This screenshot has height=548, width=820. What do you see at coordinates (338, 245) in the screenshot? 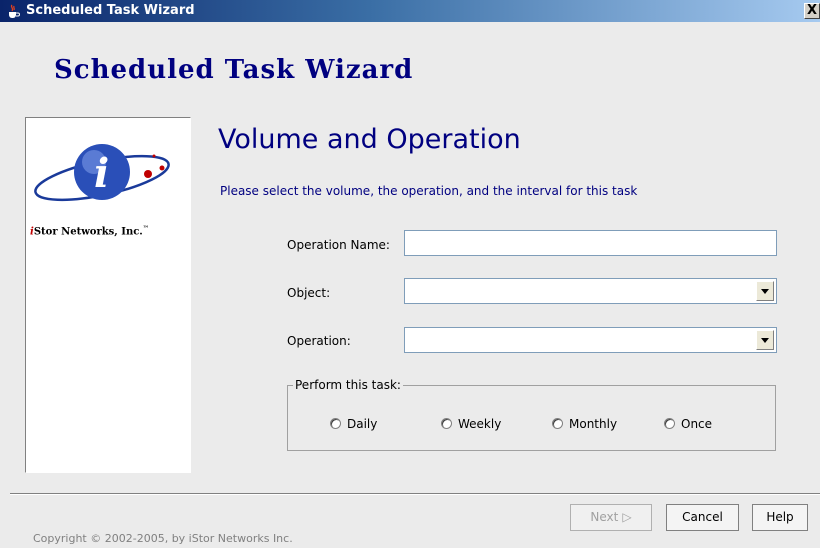
I see `operation-name-label: Operation Name:` at bounding box center [338, 245].